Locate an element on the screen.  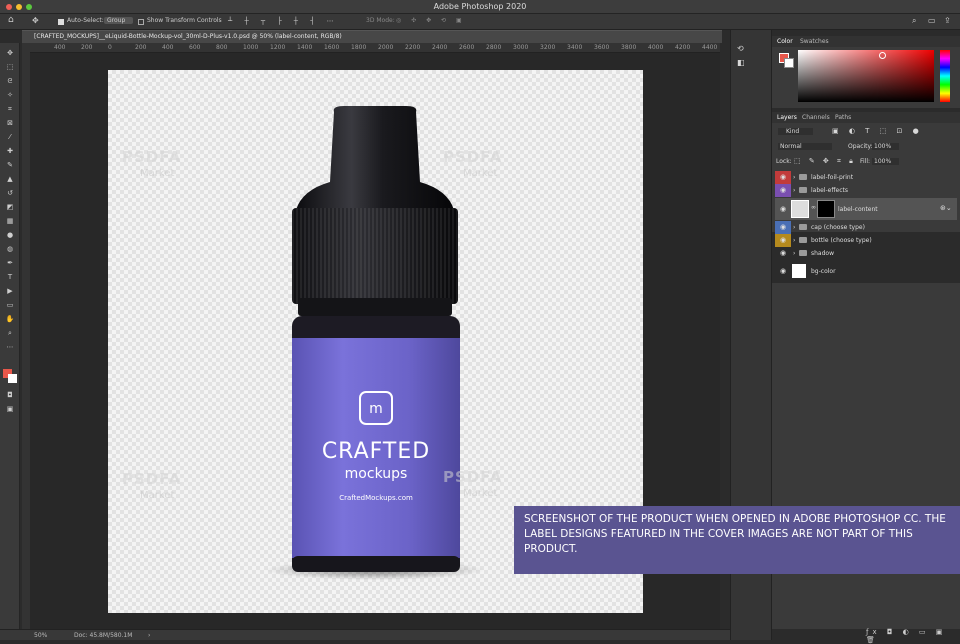
workspace-icon: ▭ is located at coordinates (932, 20).